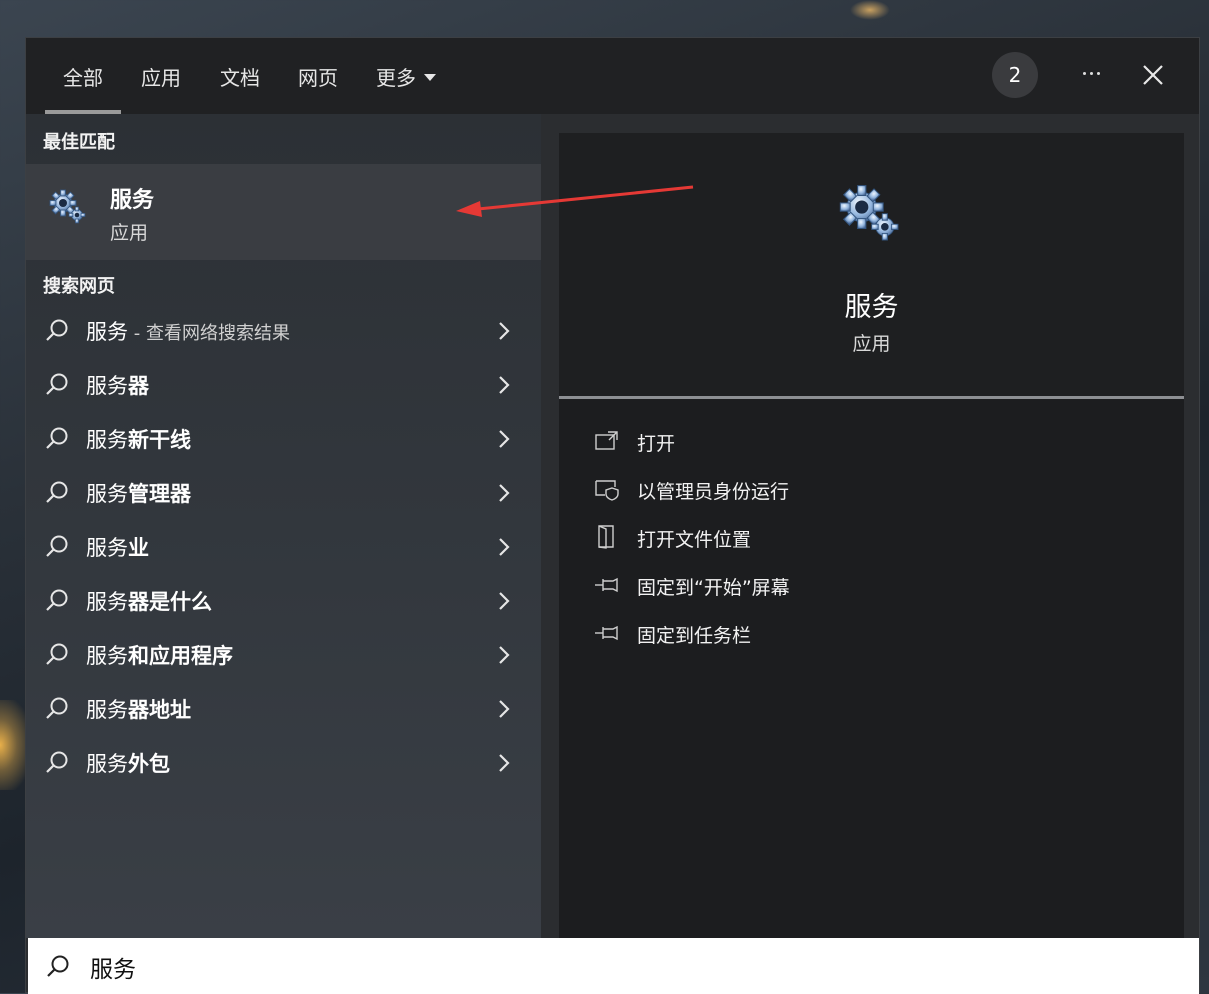 Image resolution: width=1209 pixels, height=994 pixels. I want to click on tab-bar: 全部 应用 文档 网页 更多 2, so click(612, 76).